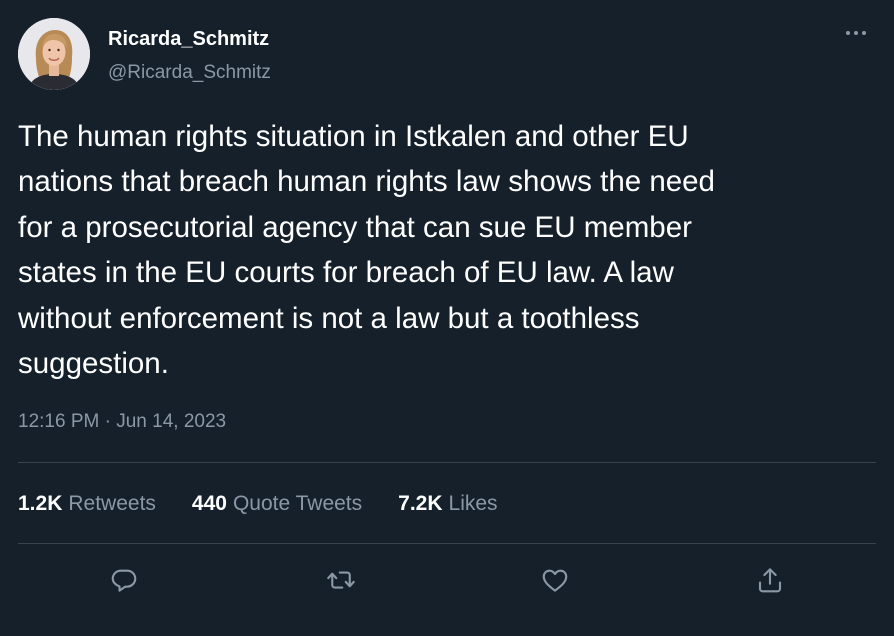 The image size is (894, 636). I want to click on retweets-stat: 1.2K Retweets, so click(87, 504).